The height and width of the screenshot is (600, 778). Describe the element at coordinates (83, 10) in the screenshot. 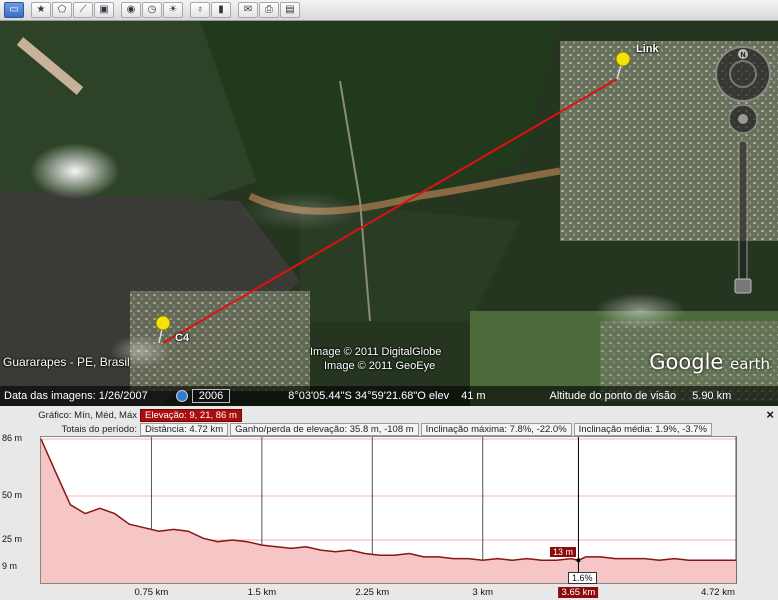

I see `path-icon: ⟋` at that location.